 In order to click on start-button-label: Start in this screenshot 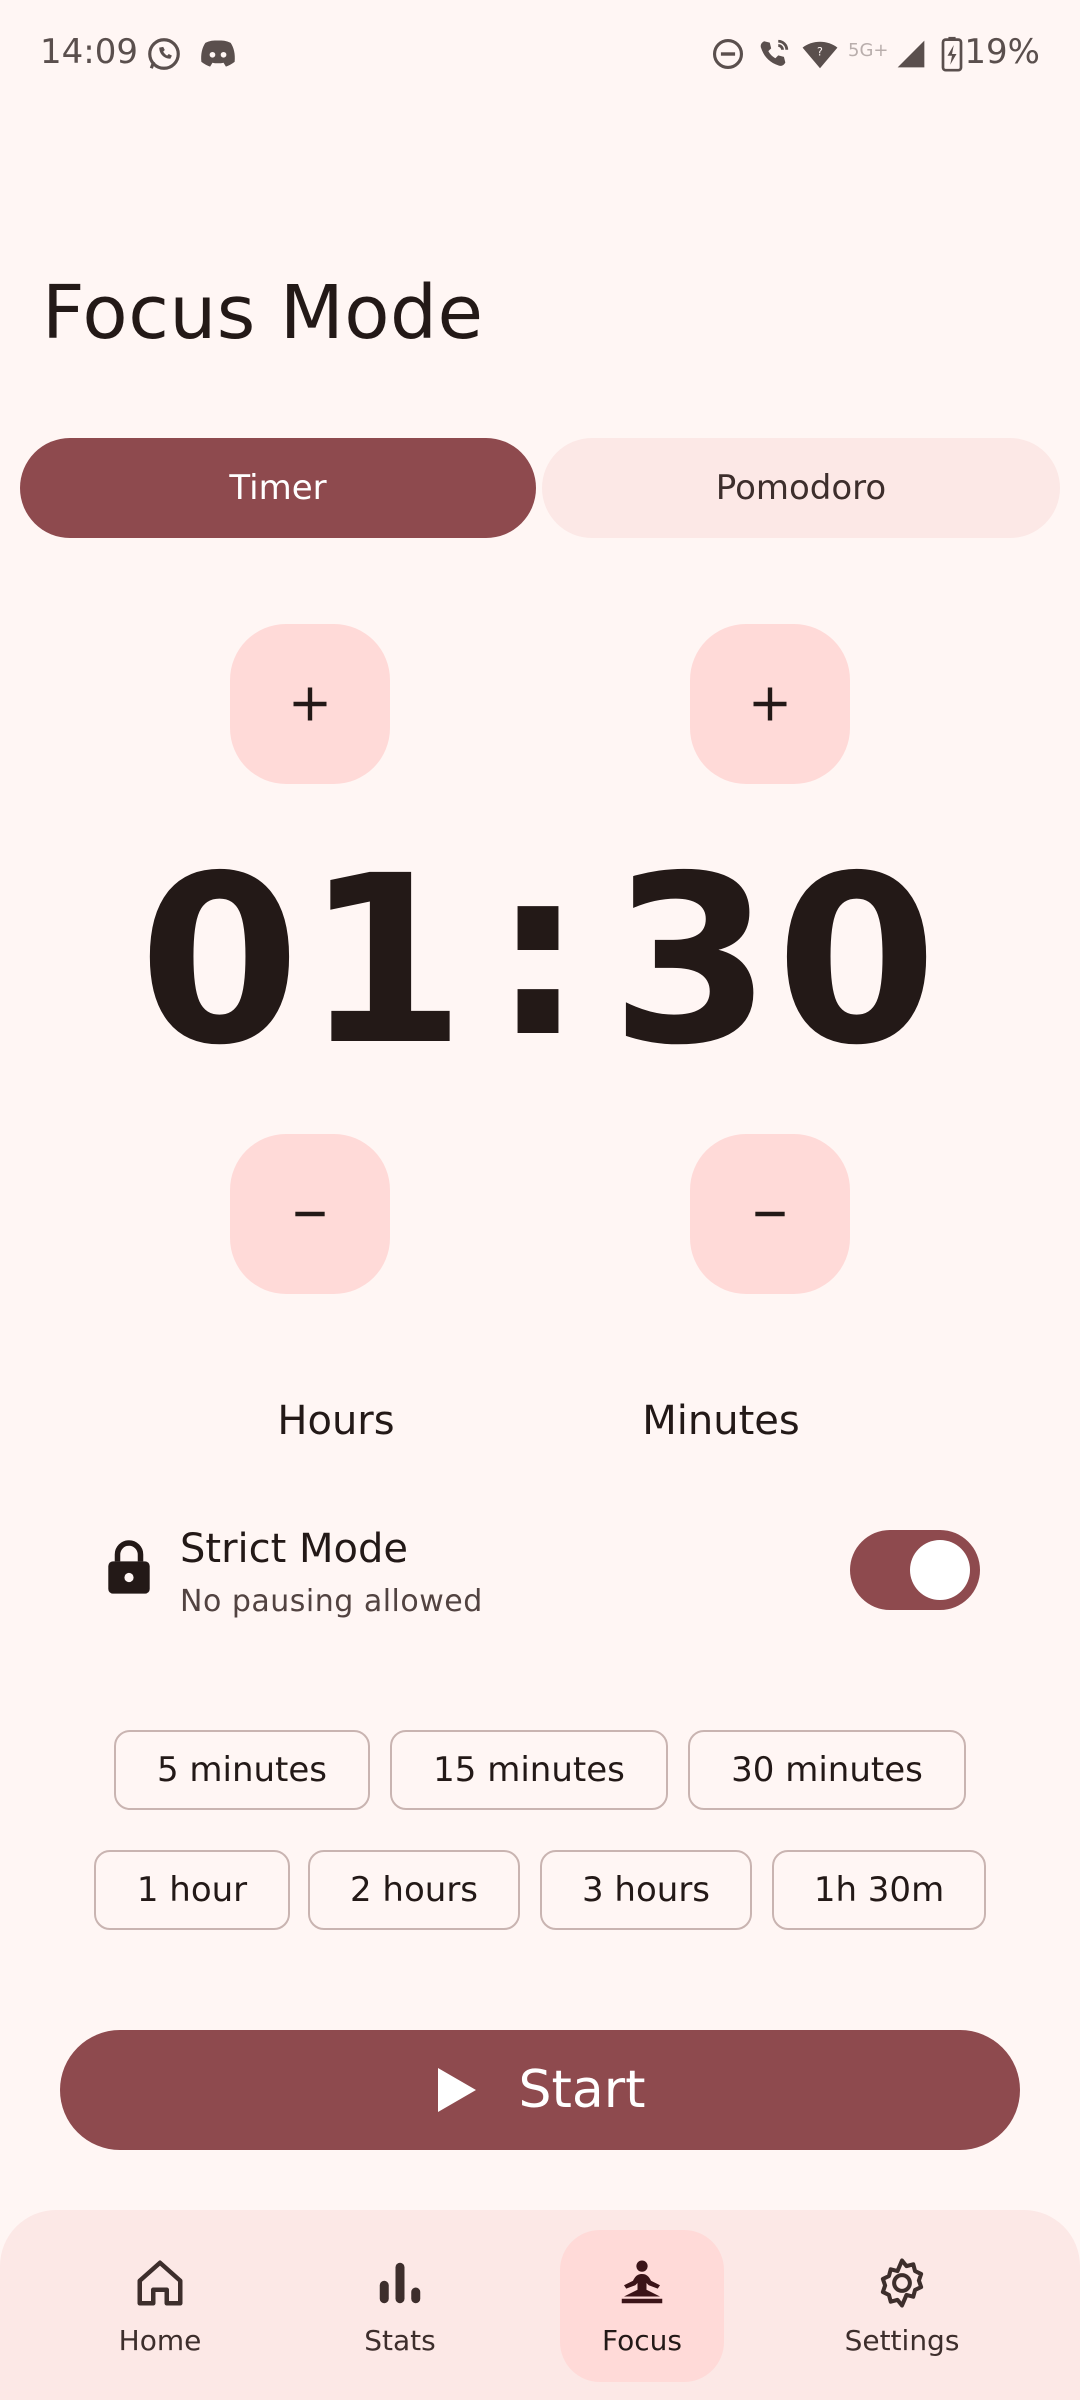, I will do `click(582, 2090)`.